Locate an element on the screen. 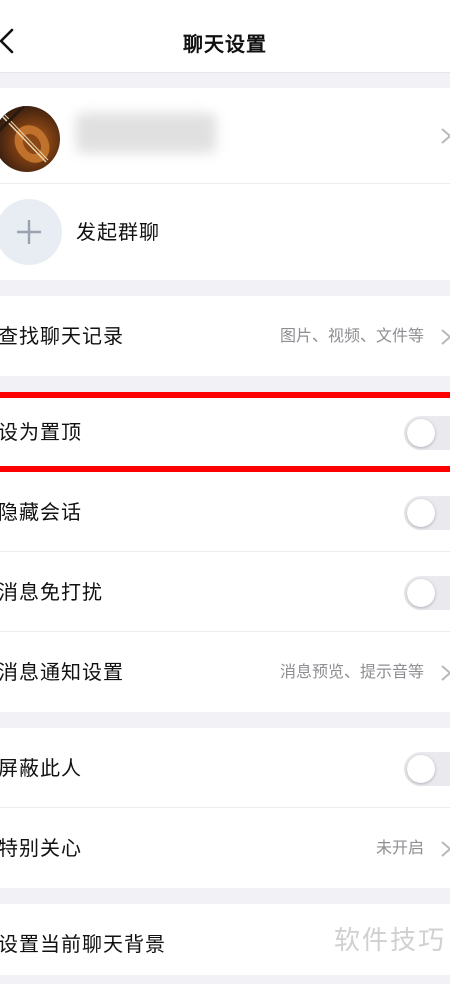 The height and width of the screenshot is (984, 450). search-chat-history-row: 查找聊天记录 图片、视频、文件等 is located at coordinates (225, 336).